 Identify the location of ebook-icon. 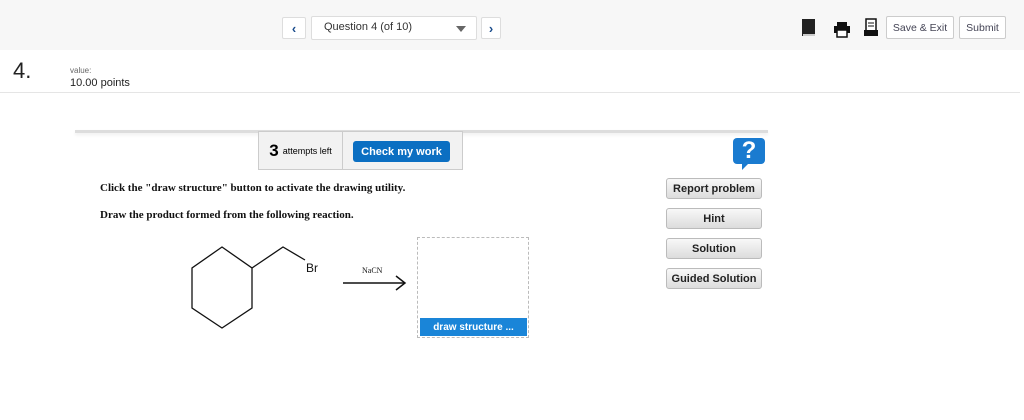
(808, 27).